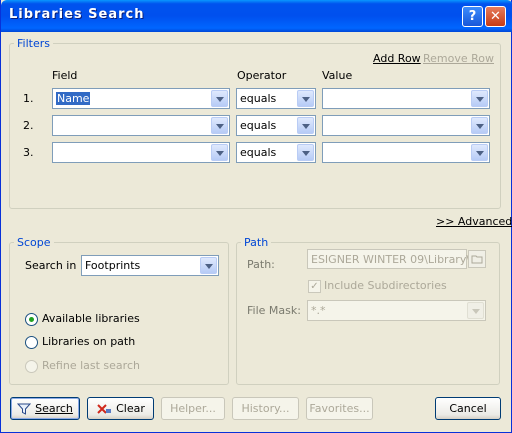 The width and height of the screenshot is (512, 433). What do you see at coordinates (385, 285) in the screenshot?
I see `include-subdirectories-label: Include Subdirectories` at bounding box center [385, 285].